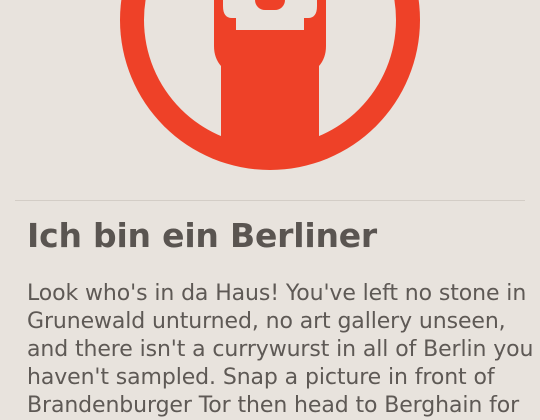  Describe the element at coordinates (270, 200) in the screenshot. I see `section-divider` at that location.